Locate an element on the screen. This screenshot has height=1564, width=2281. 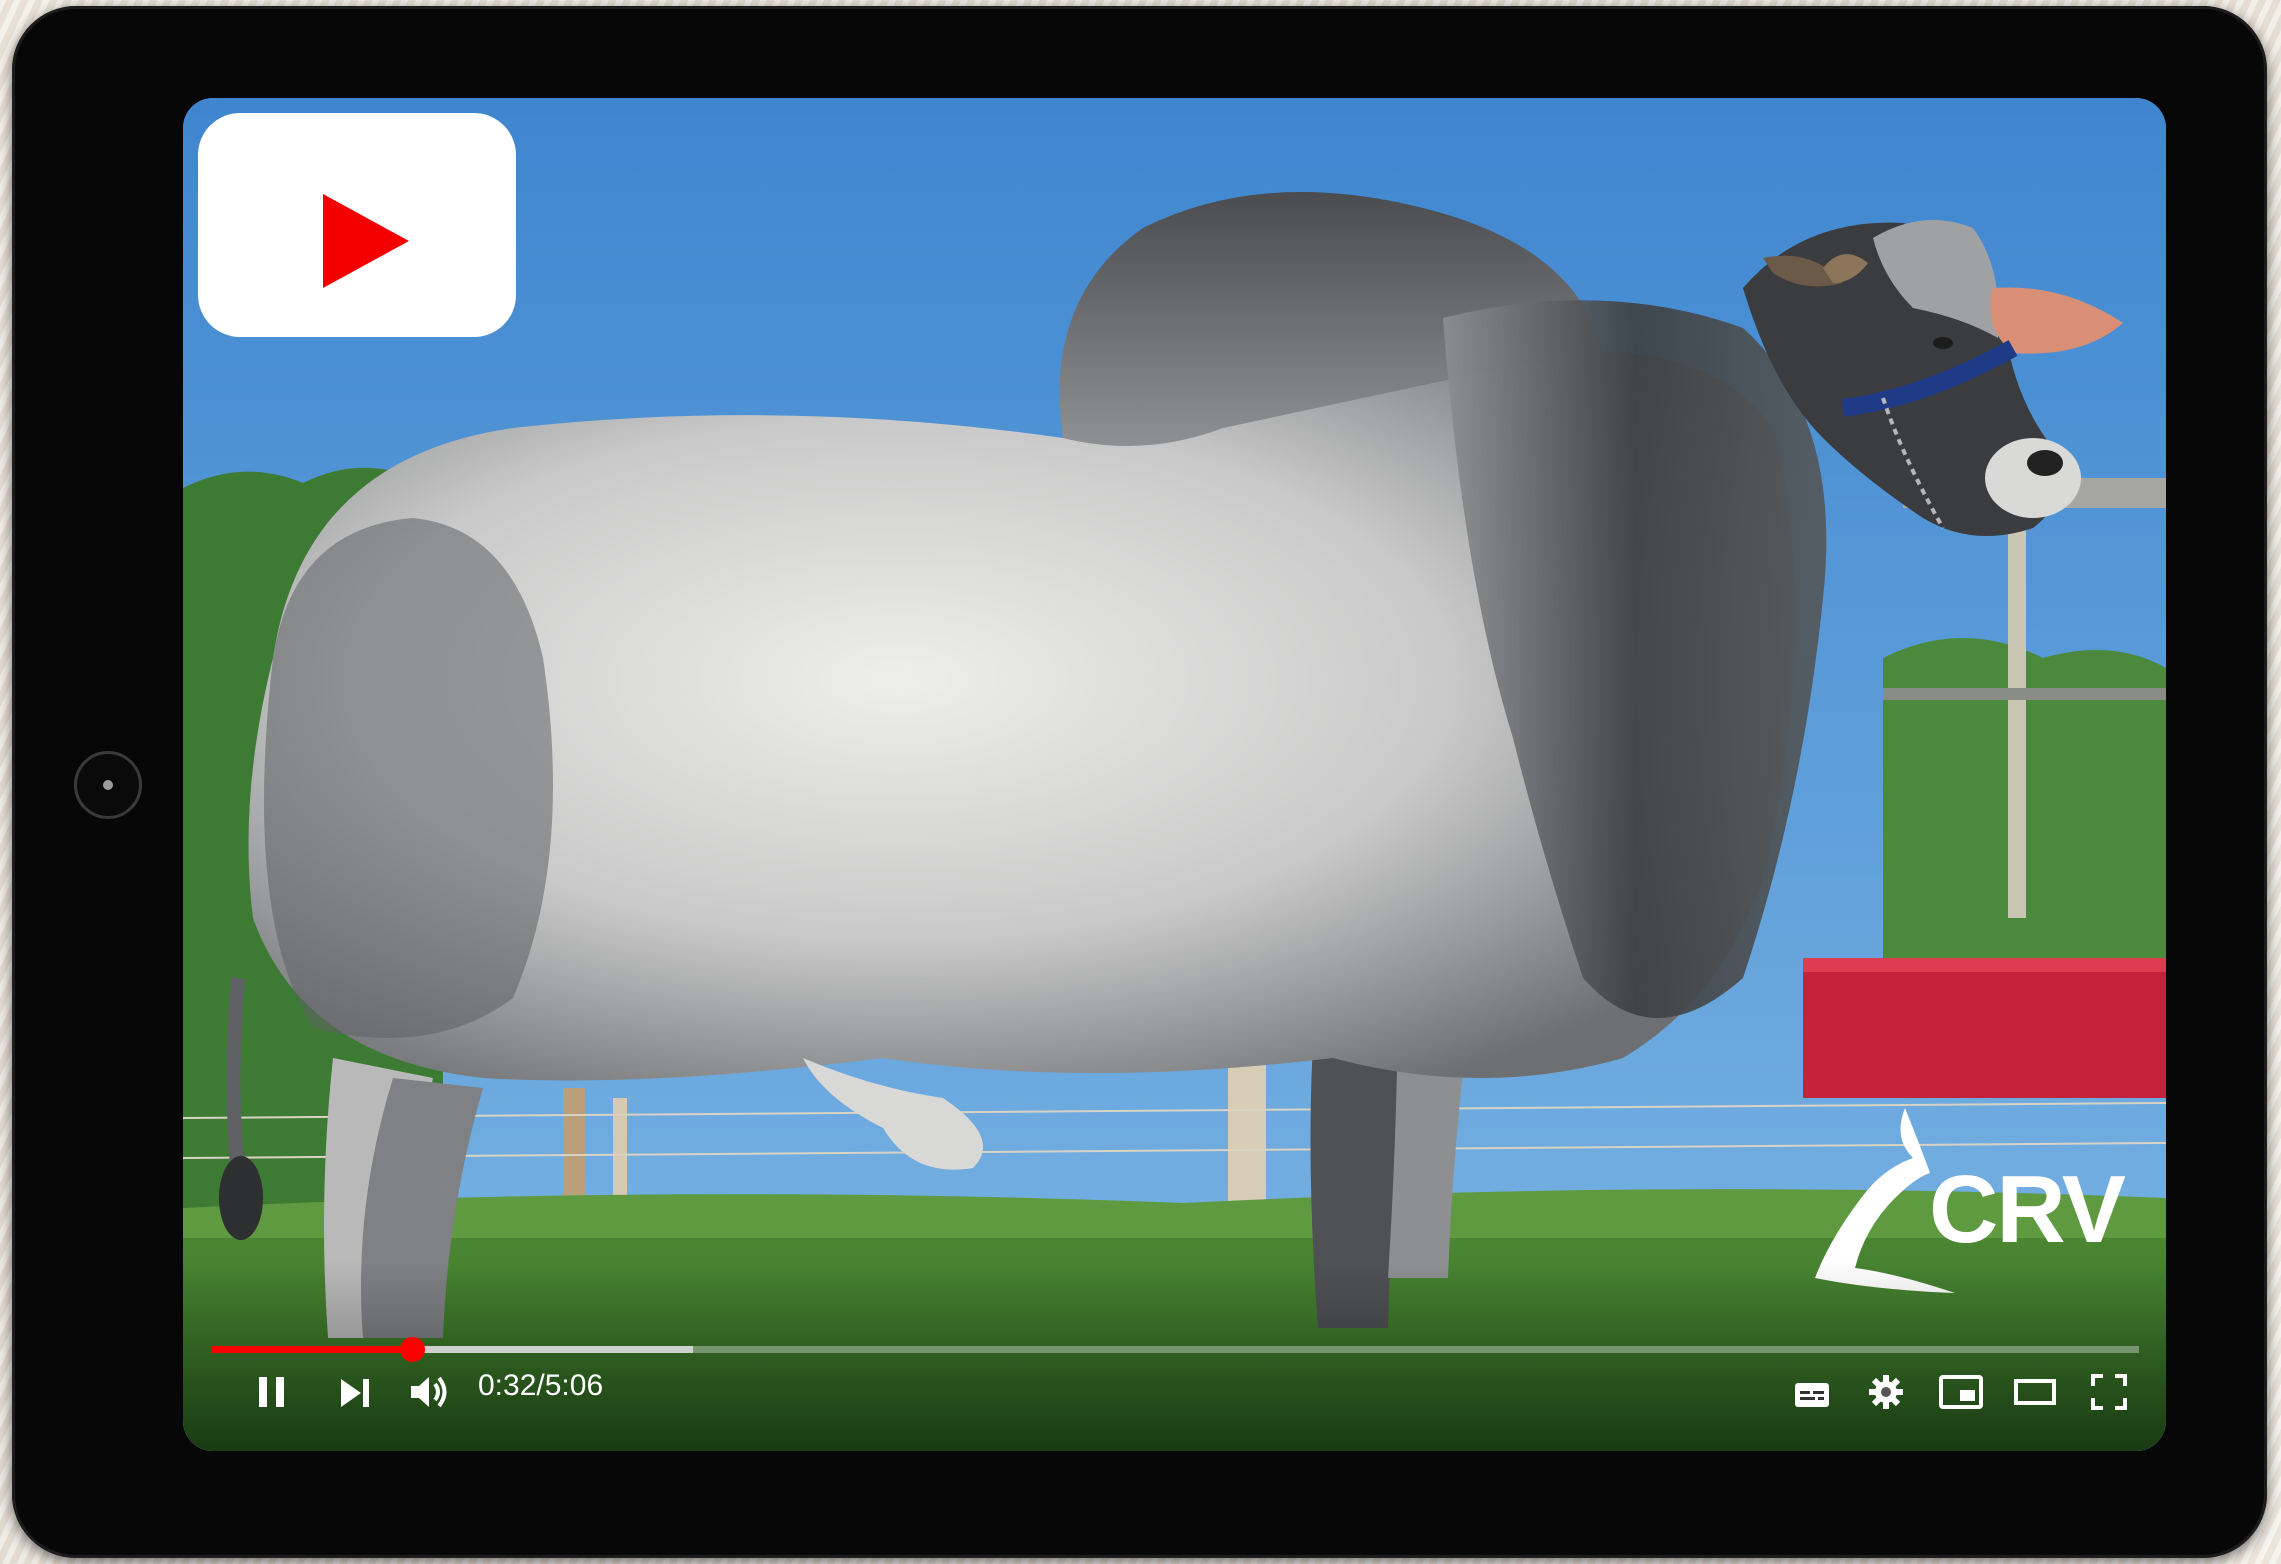
next-button is located at coordinates (355, 1393).